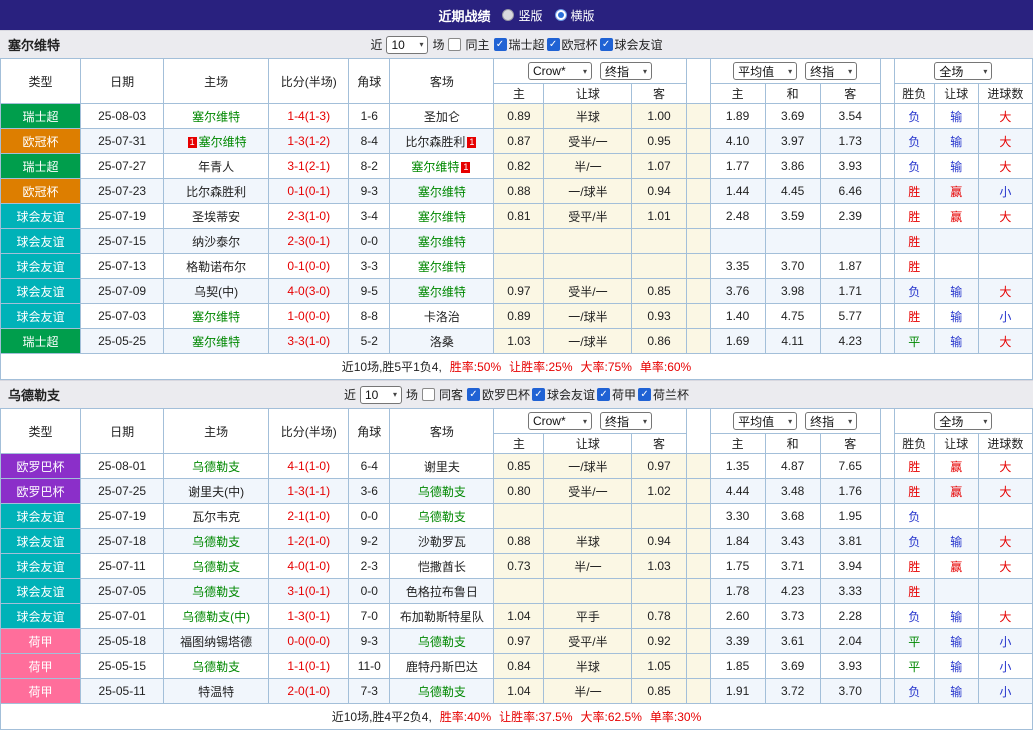 This screenshot has height=739, width=1033. Describe the element at coordinates (956, 516) in the screenshot. I see `result-handicap` at that location.